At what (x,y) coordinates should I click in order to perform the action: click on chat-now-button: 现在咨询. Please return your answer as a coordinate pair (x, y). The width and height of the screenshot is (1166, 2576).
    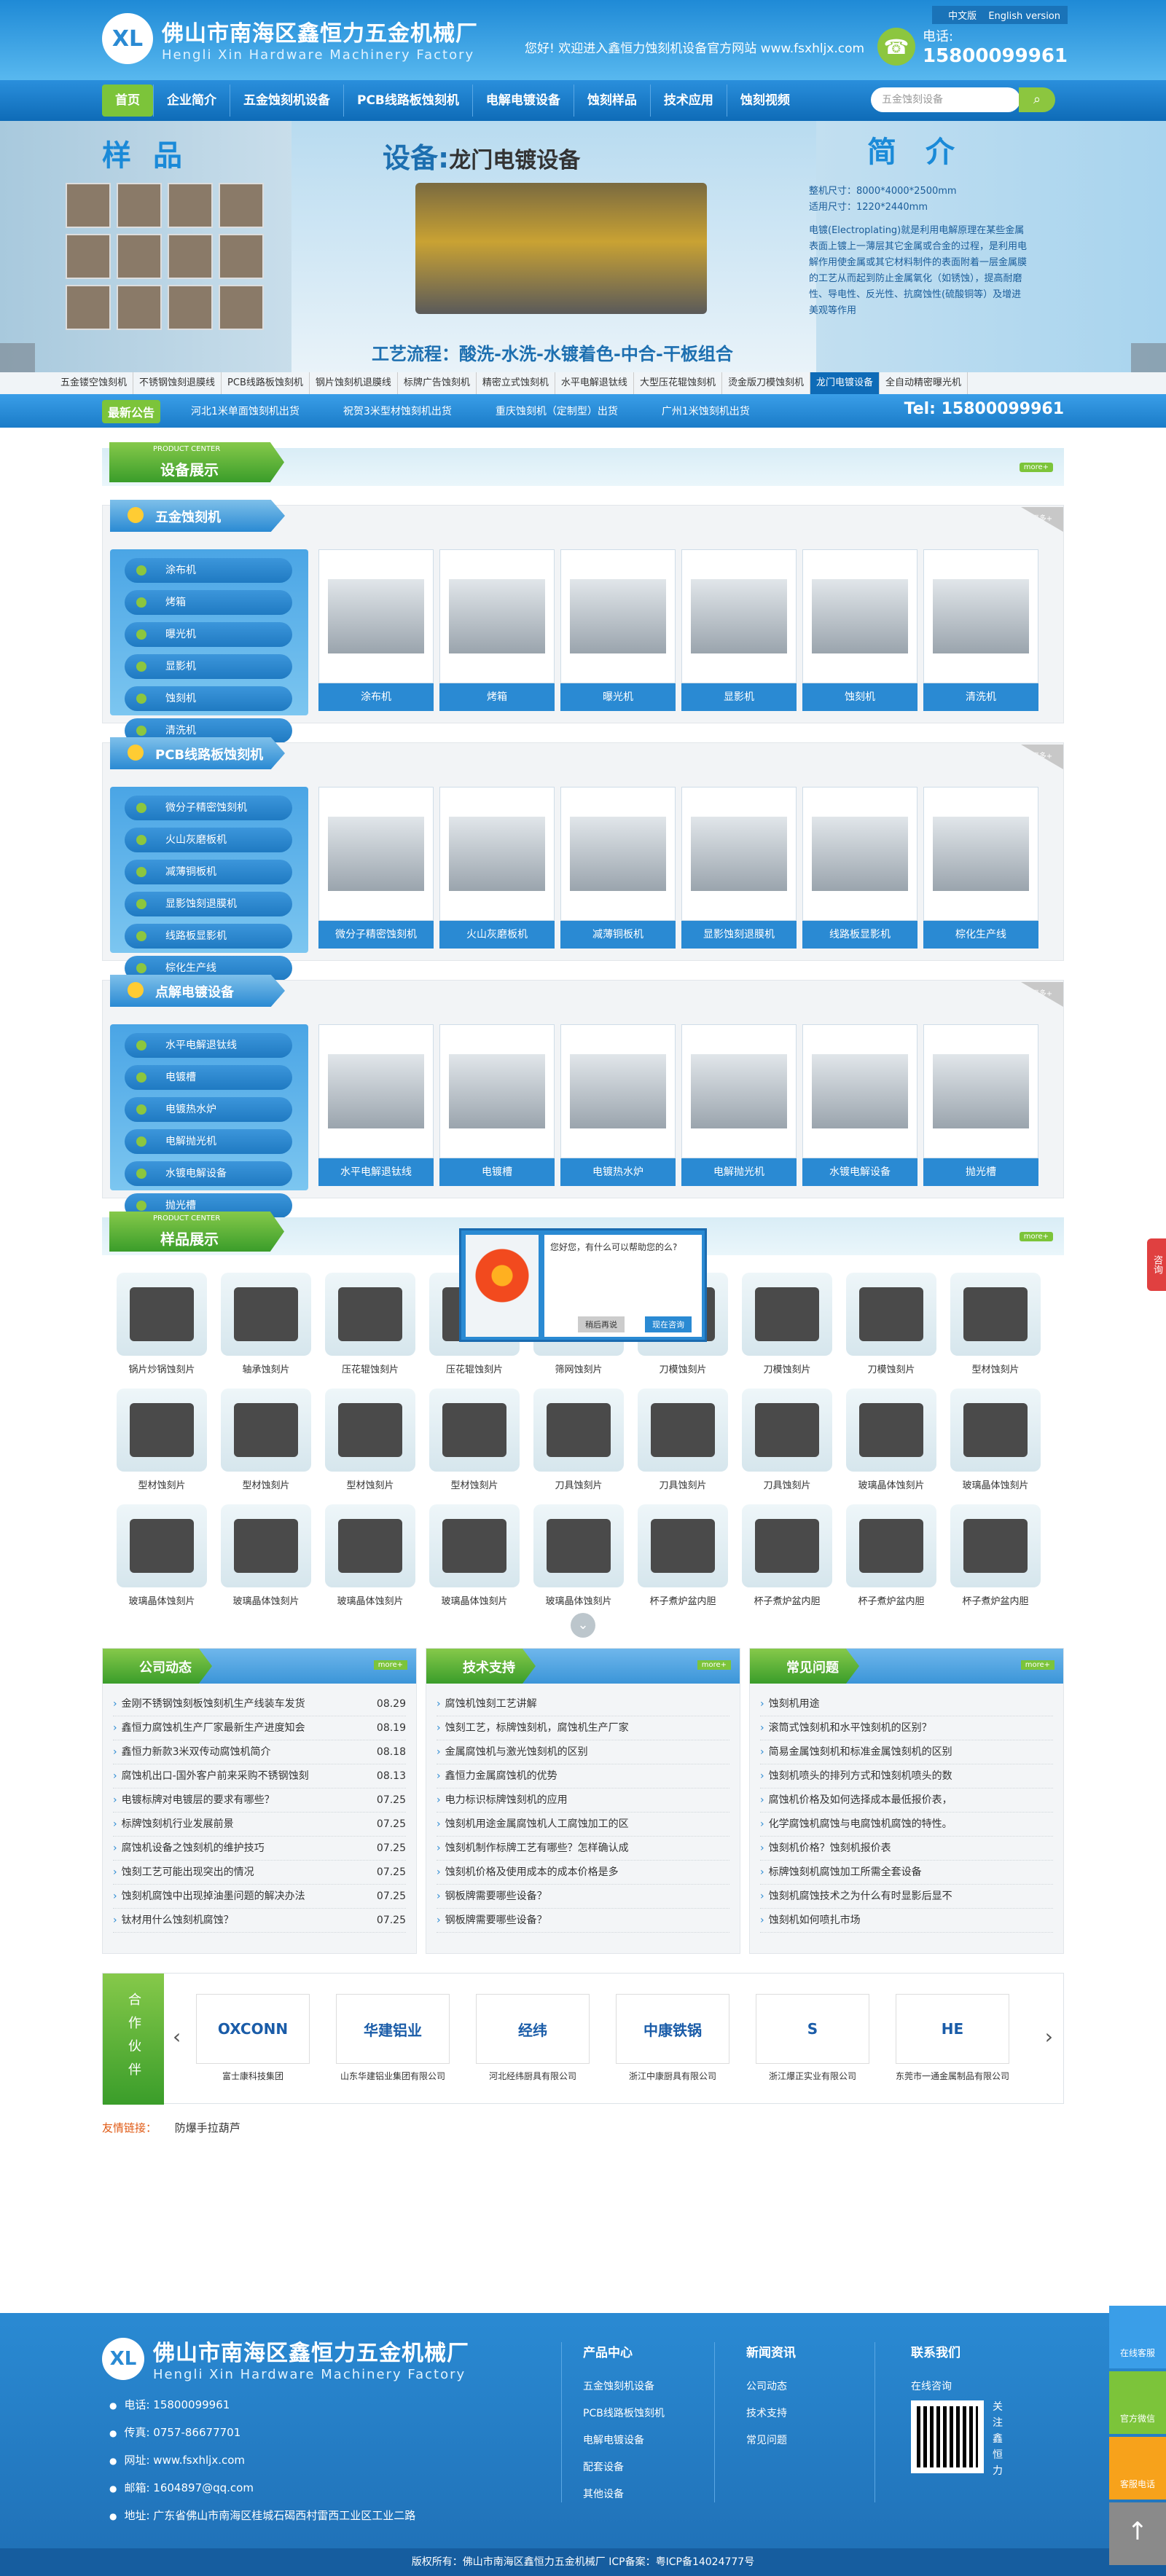
    Looking at the image, I should click on (668, 1324).